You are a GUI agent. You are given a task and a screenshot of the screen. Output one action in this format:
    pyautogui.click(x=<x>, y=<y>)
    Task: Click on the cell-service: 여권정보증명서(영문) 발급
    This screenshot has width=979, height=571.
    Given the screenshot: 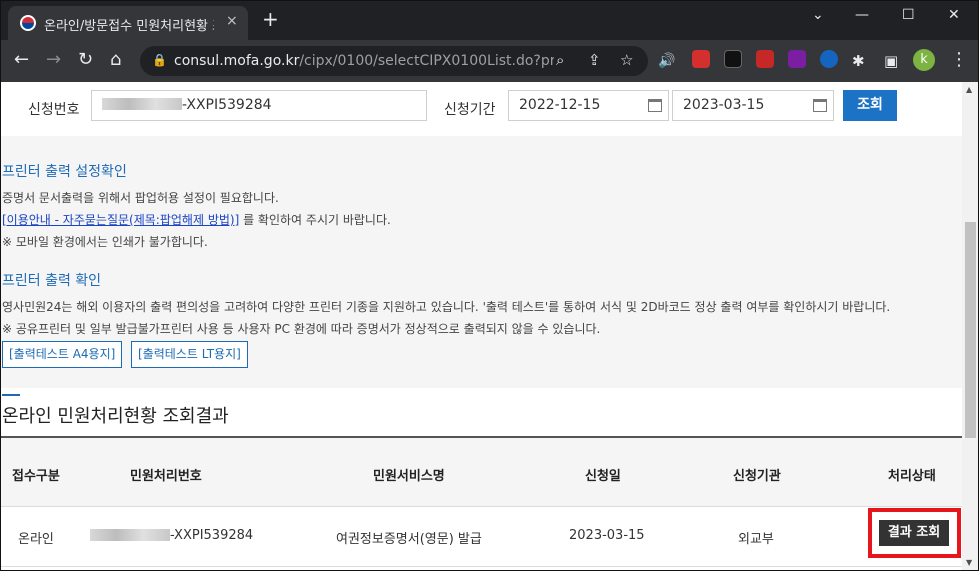 What is the action you would take?
    pyautogui.click(x=409, y=539)
    